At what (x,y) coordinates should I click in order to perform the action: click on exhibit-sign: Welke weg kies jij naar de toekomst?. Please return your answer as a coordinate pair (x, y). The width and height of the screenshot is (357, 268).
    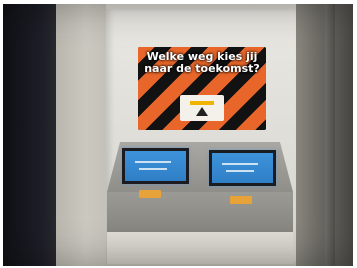
    Looking at the image, I should click on (202, 88).